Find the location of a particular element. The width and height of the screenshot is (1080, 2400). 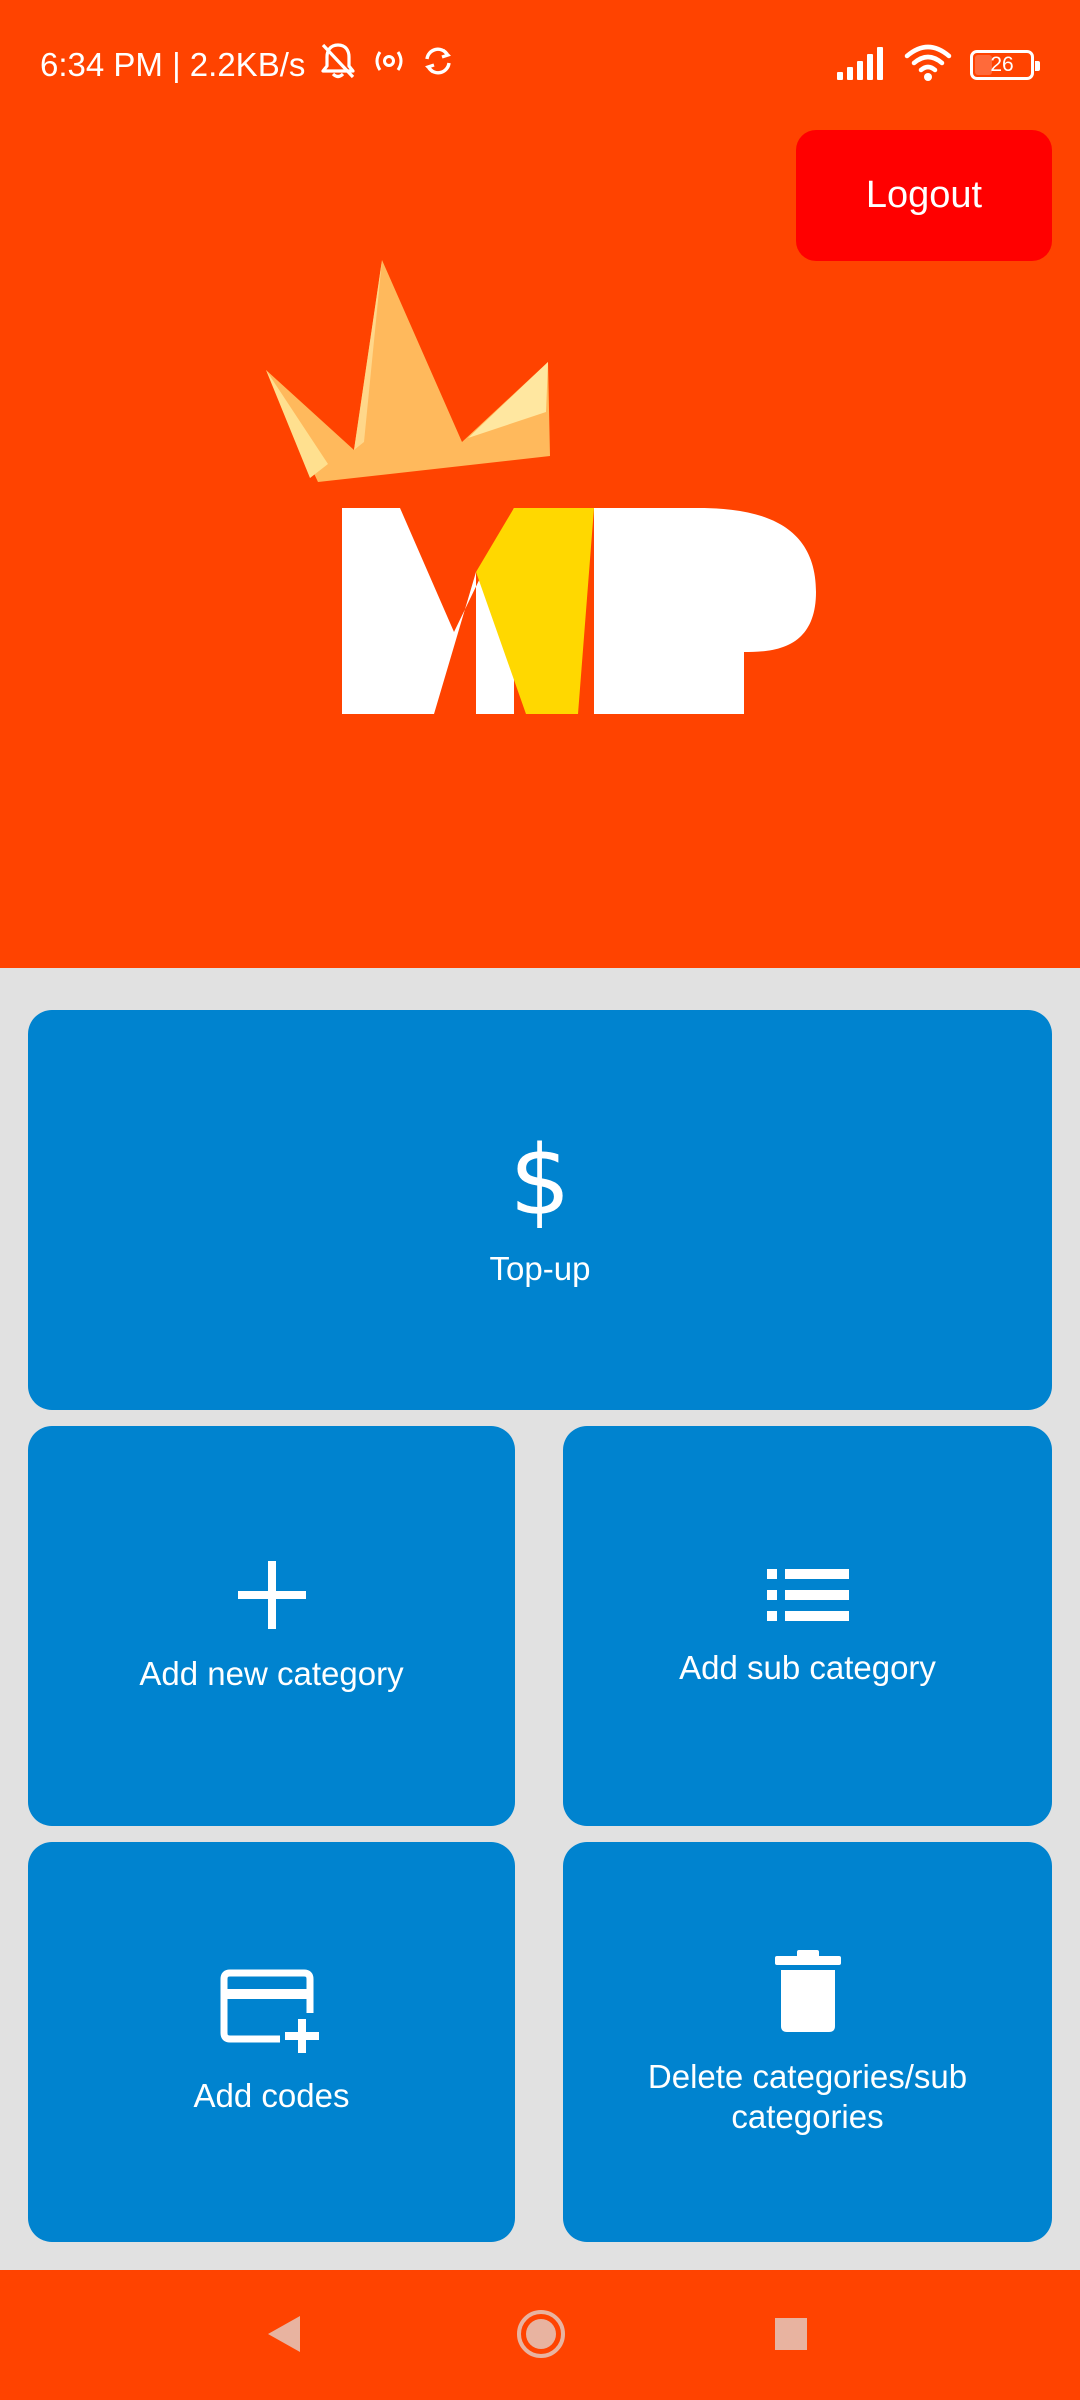

add-sub-category-label: Add sub category is located at coordinates (807, 1667).